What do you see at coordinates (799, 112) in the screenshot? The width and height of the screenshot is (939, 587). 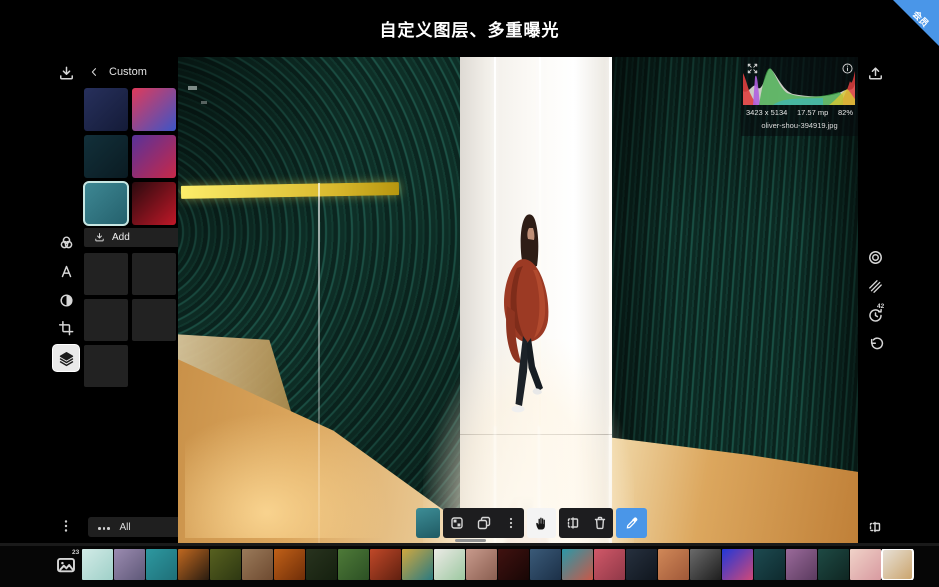 I see `image-meta-row: 3423 x 5134 17.57 mp 82%` at bounding box center [799, 112].